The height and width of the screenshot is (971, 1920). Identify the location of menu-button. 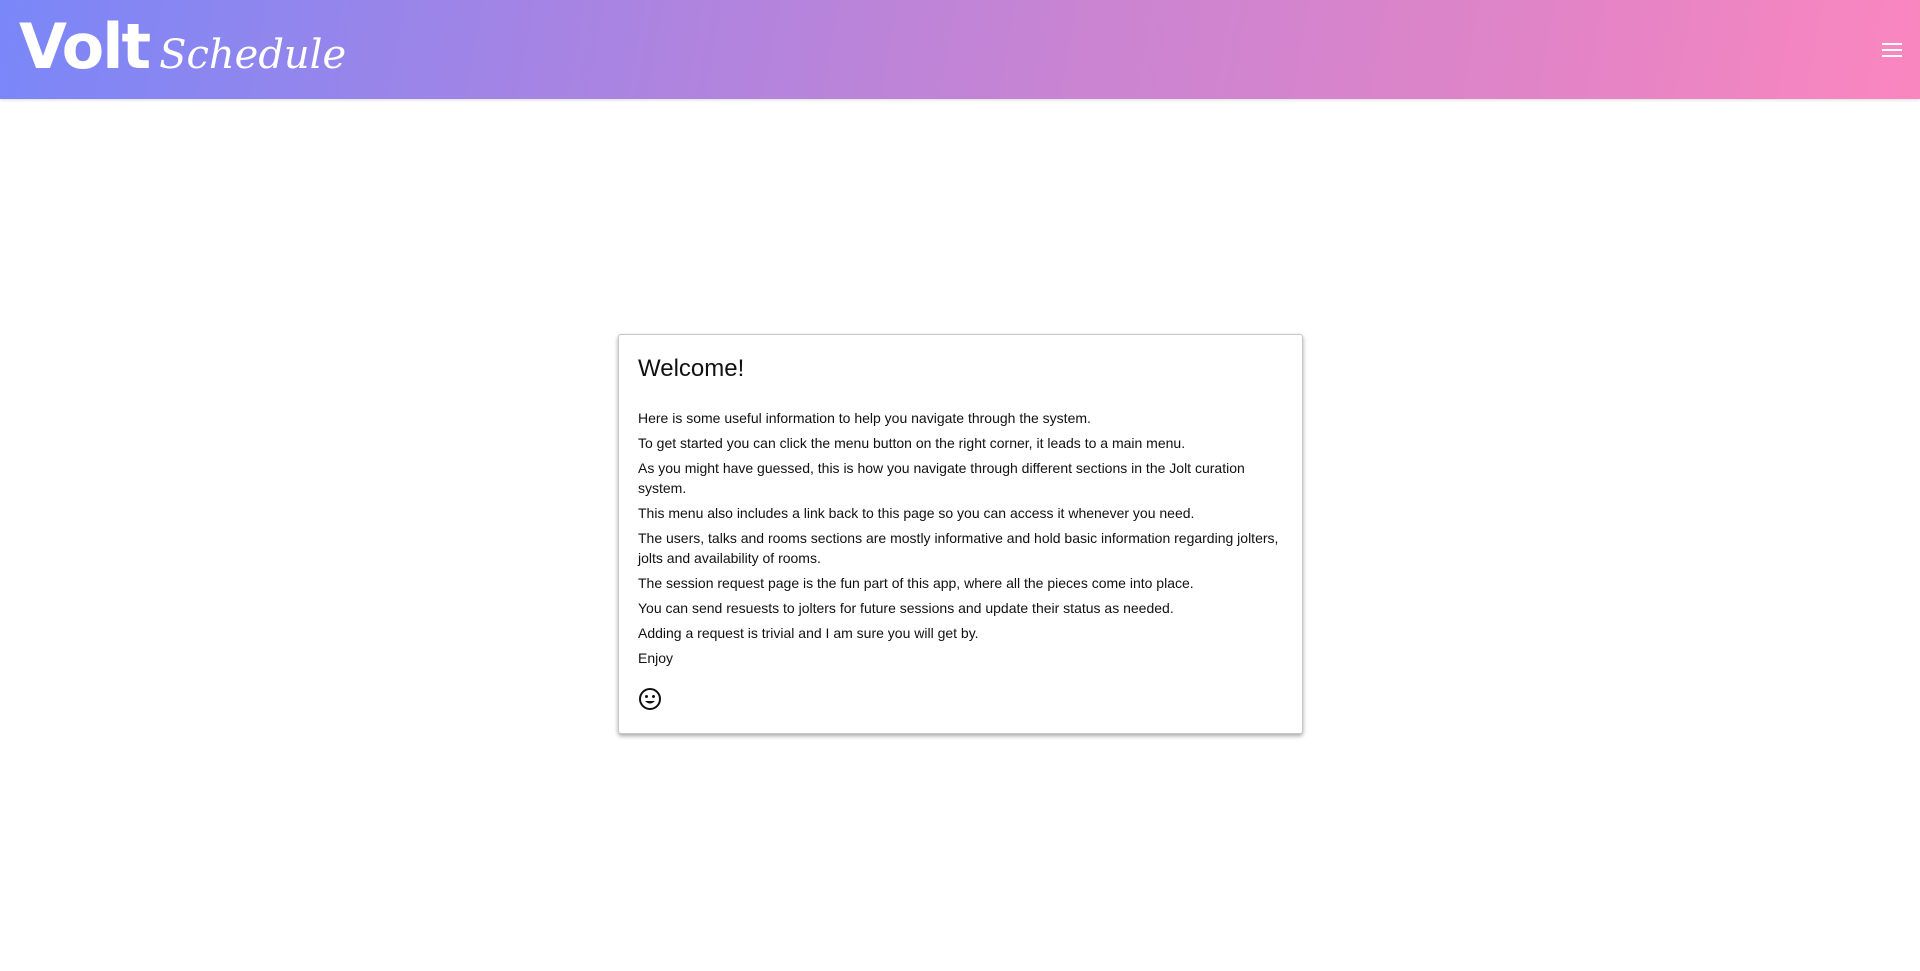
(1892, 50).